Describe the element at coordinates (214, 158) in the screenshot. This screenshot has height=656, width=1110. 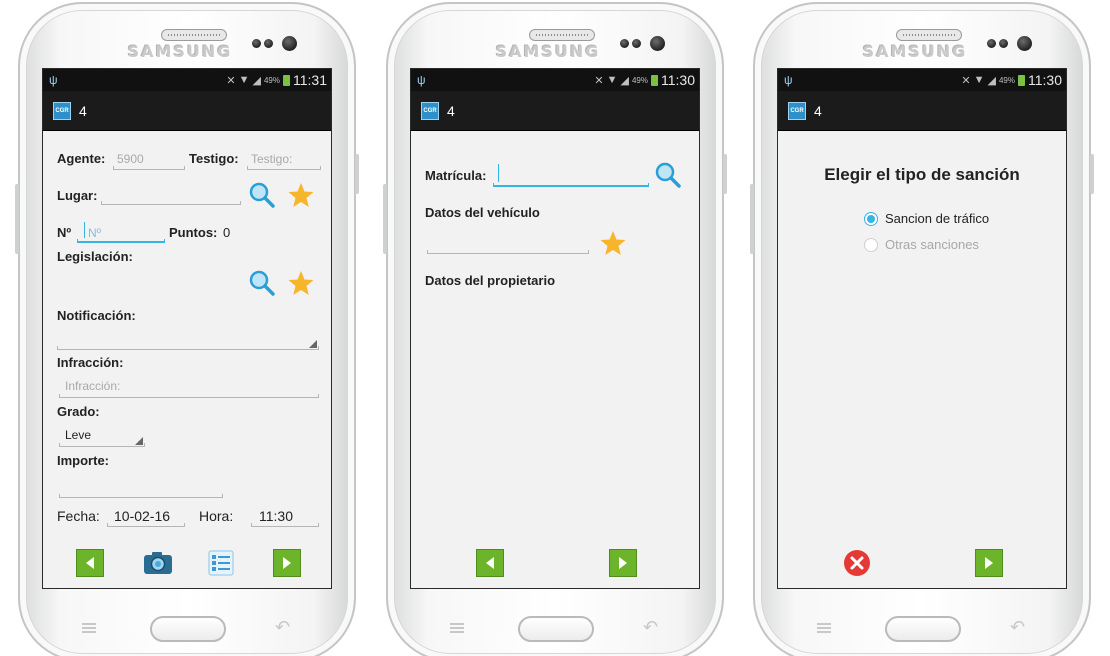
I see `testigo-label: Testigo:` at that location.